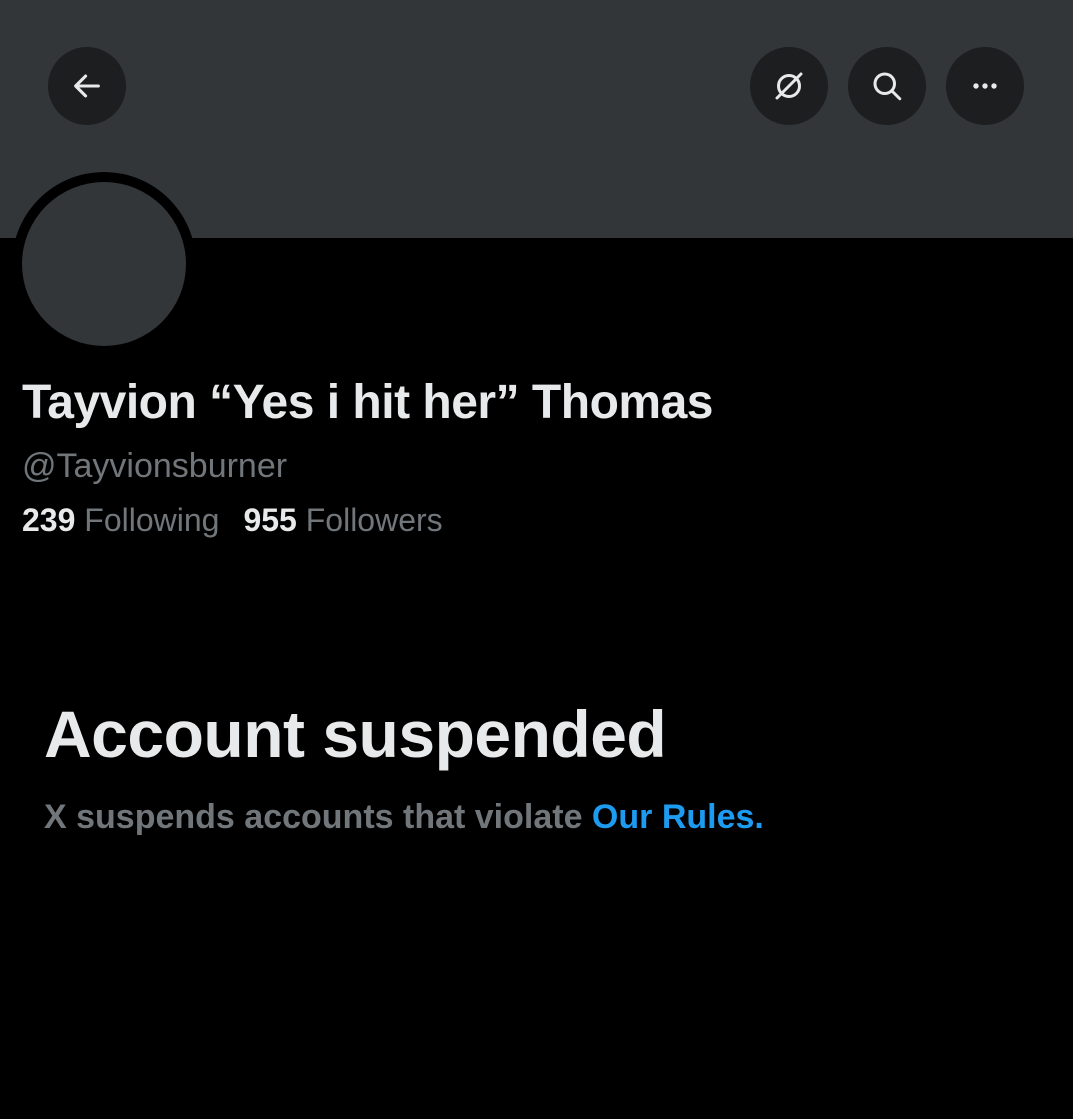 This screenshot has height=1119, width=1073. Describe the element at coordinates (374, 520) in the screenshot. I see `followers-label: Followers` at that location.